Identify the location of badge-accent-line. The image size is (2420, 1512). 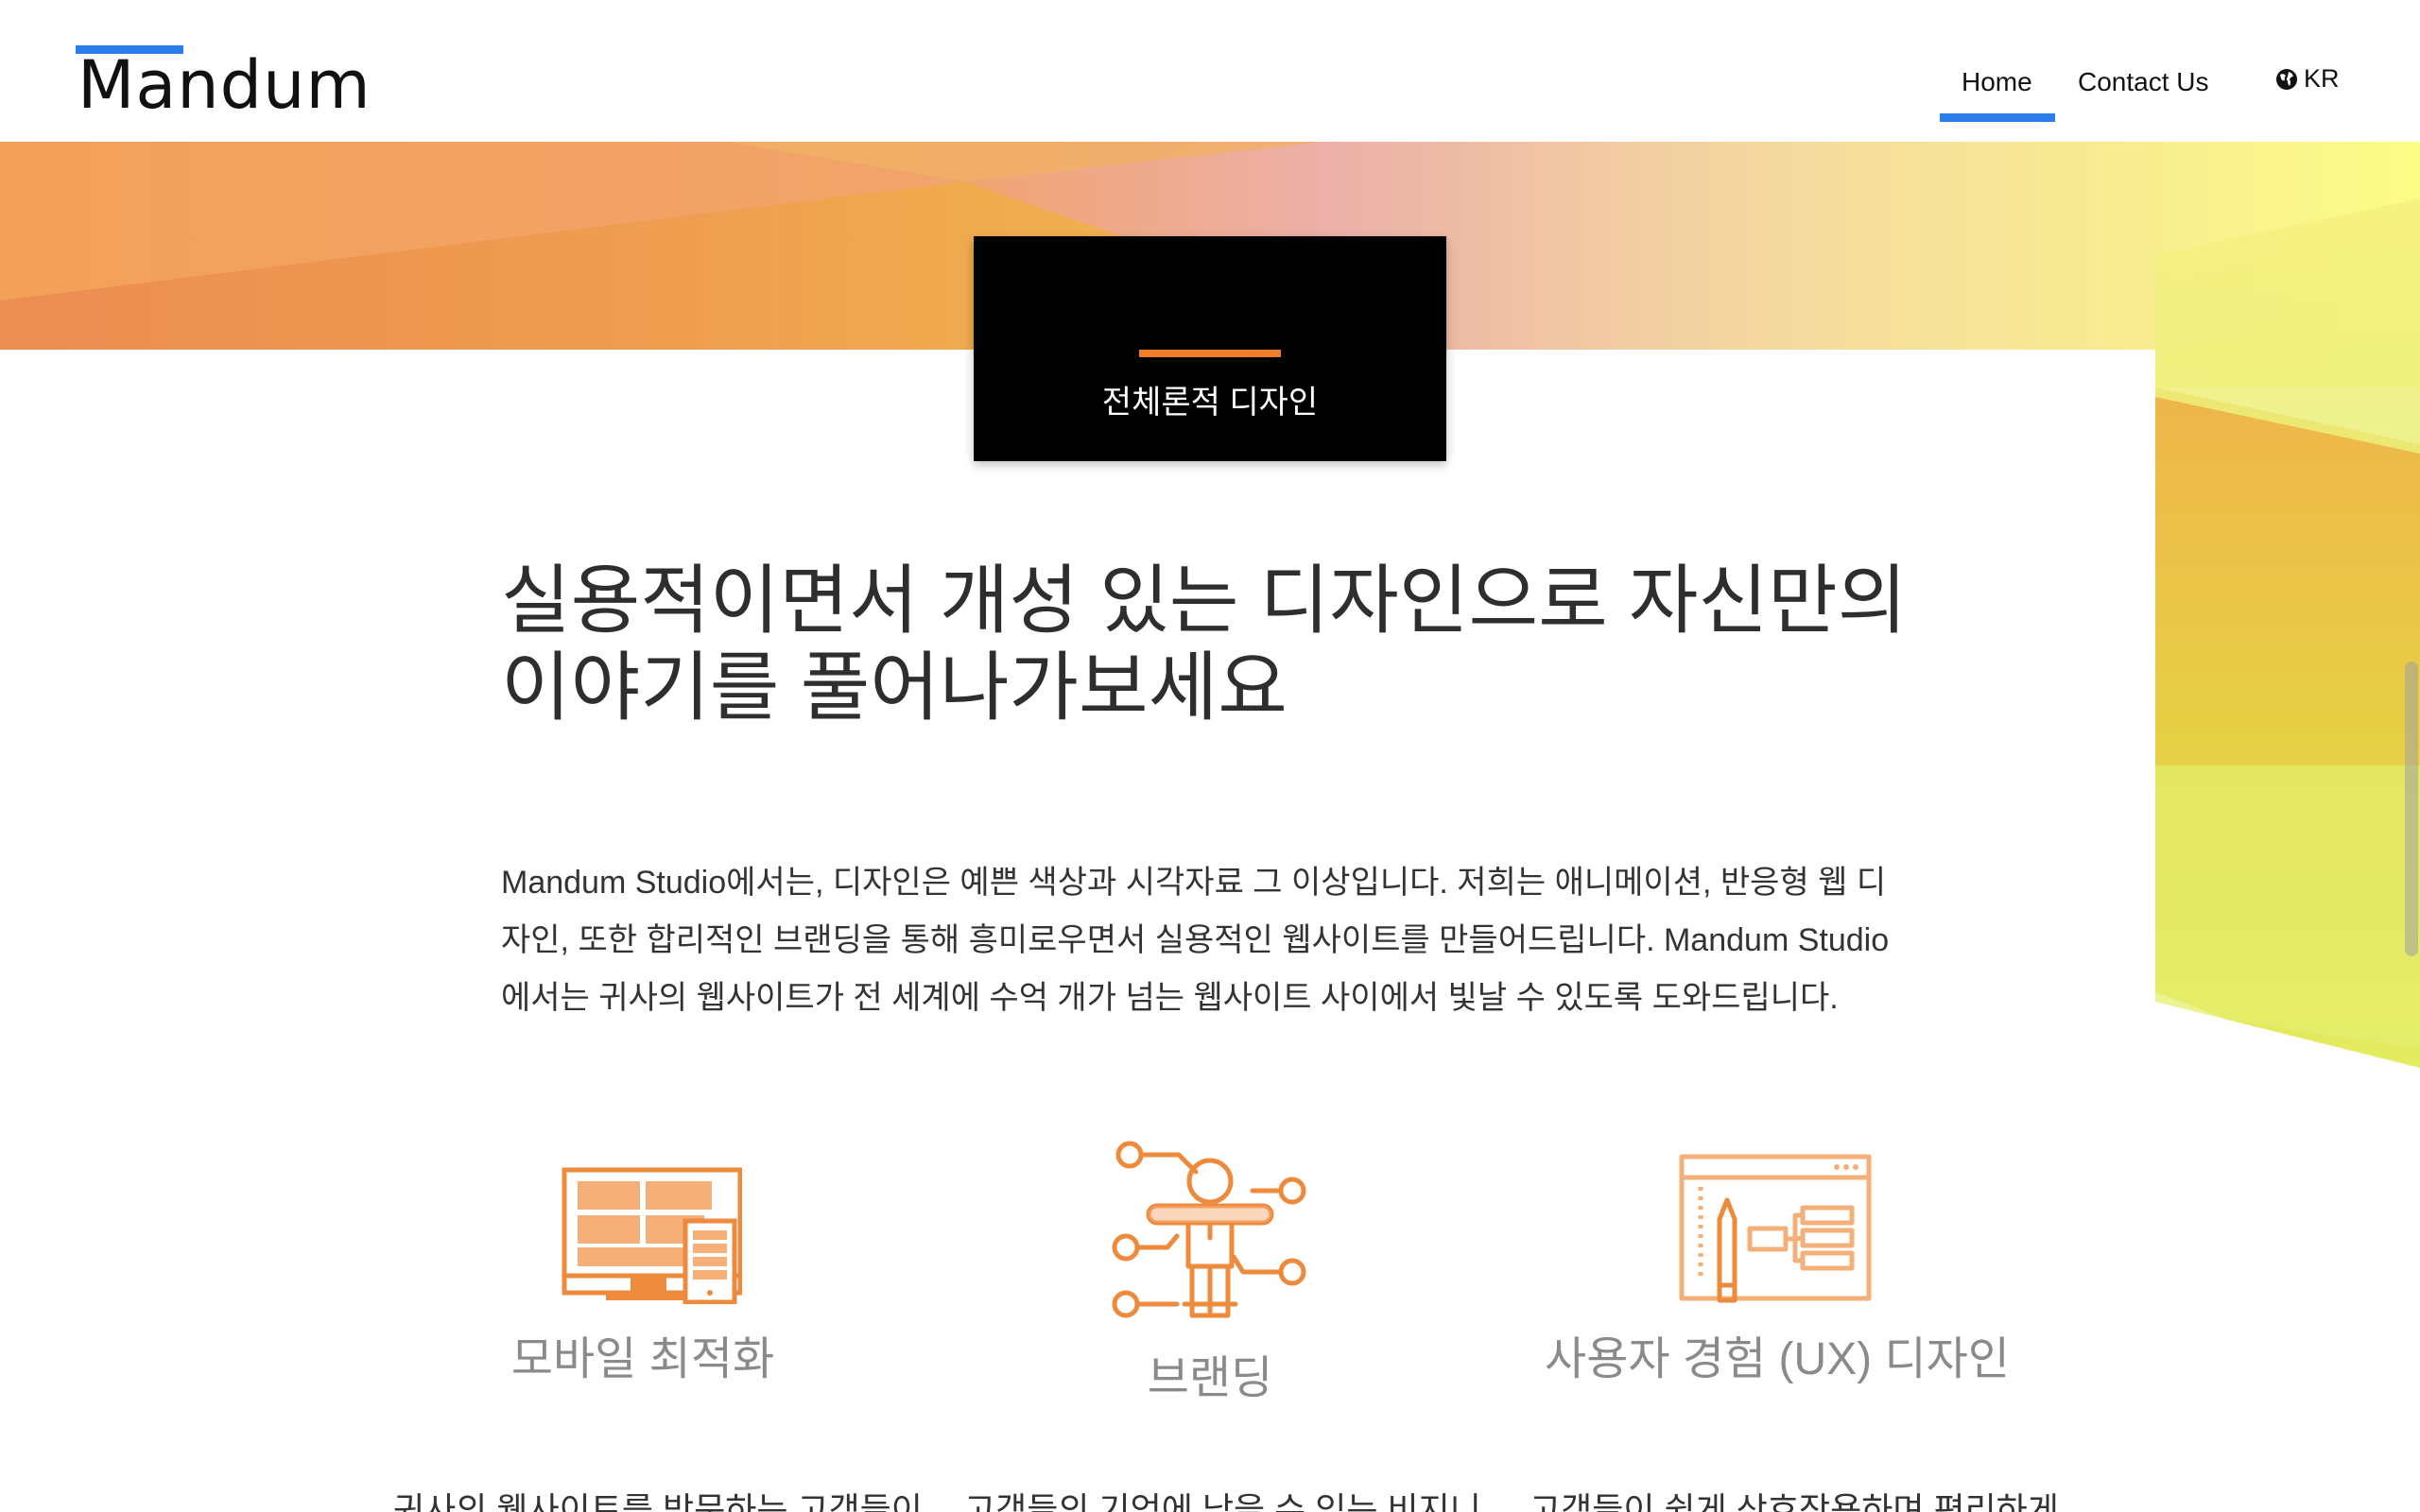
(1210, 353).